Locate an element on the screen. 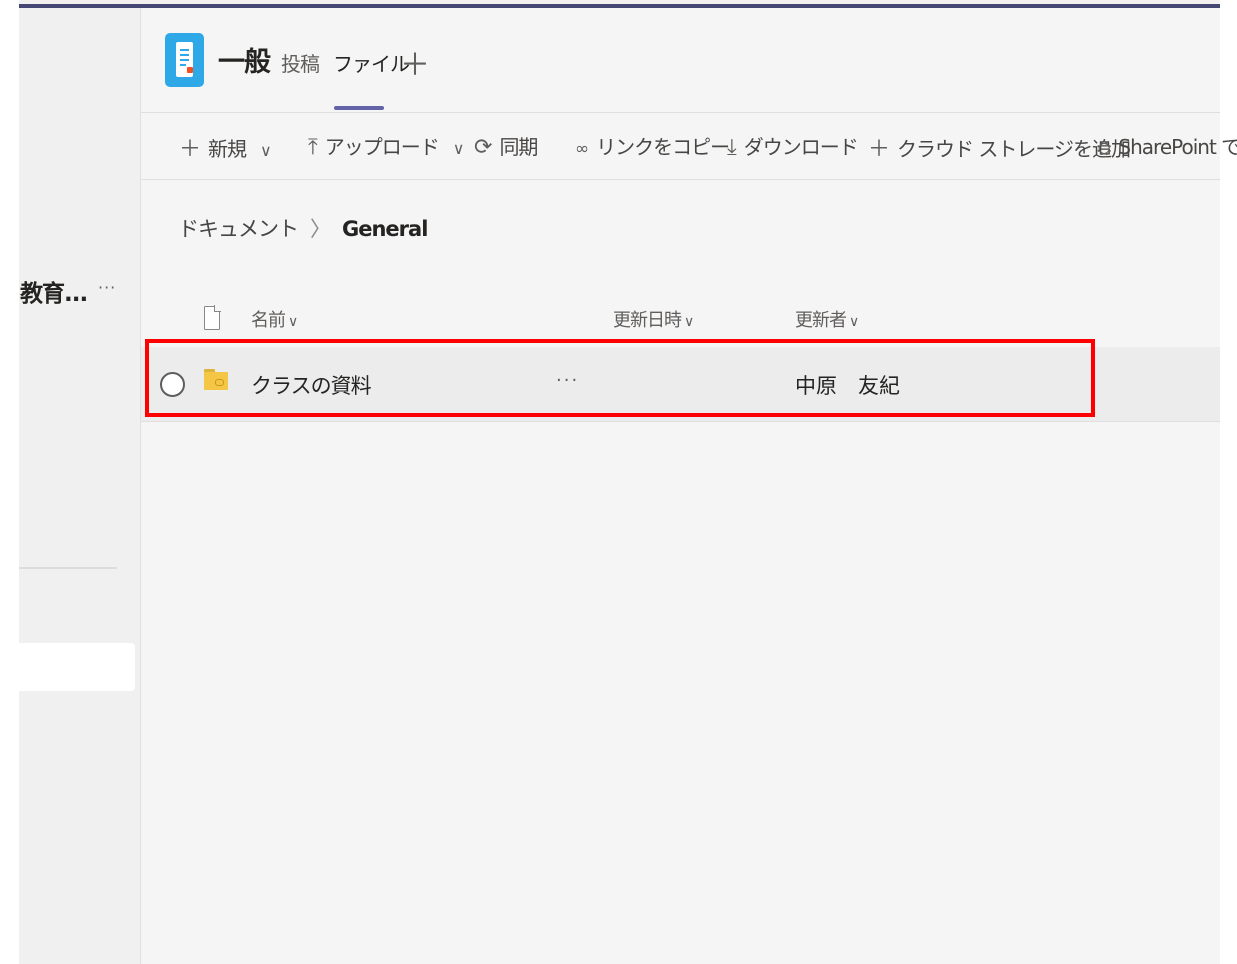 This screenshot has height=964, width=1237. new-label: 新規 is located at coordinates (227, 149).